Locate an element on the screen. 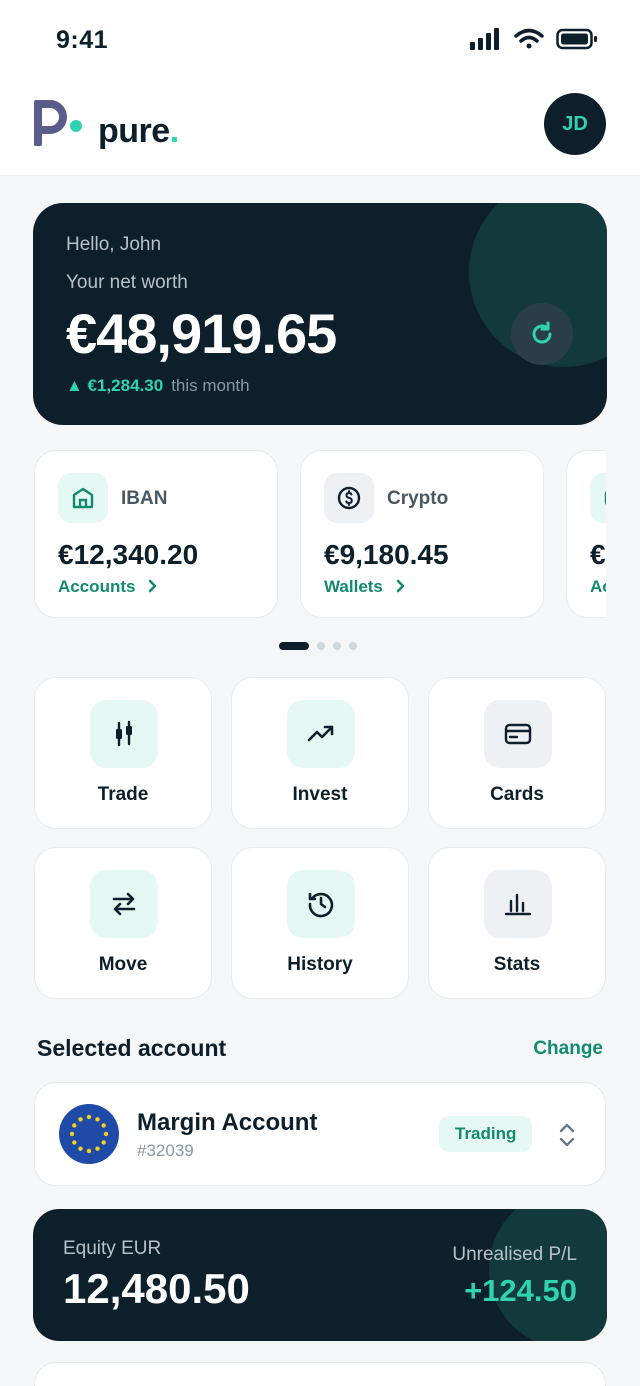  status-time: 9:41 is located at coordinates (82, 40).